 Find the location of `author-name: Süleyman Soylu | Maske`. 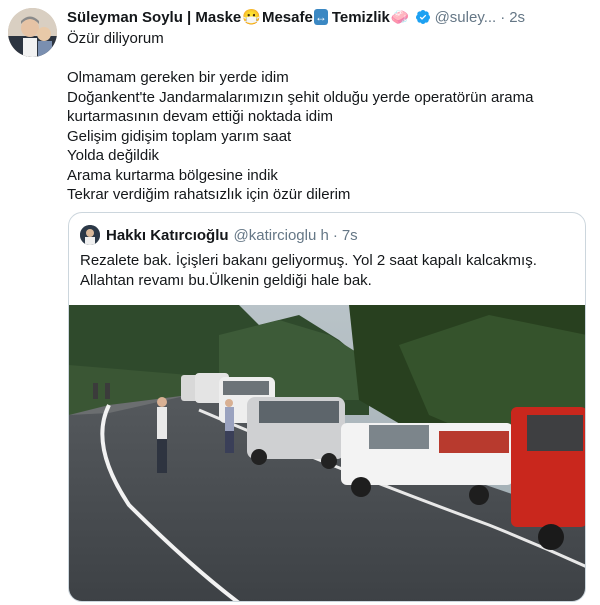

author-name: Süleyman Soylu | Maske is located at coordinates (154, 17).